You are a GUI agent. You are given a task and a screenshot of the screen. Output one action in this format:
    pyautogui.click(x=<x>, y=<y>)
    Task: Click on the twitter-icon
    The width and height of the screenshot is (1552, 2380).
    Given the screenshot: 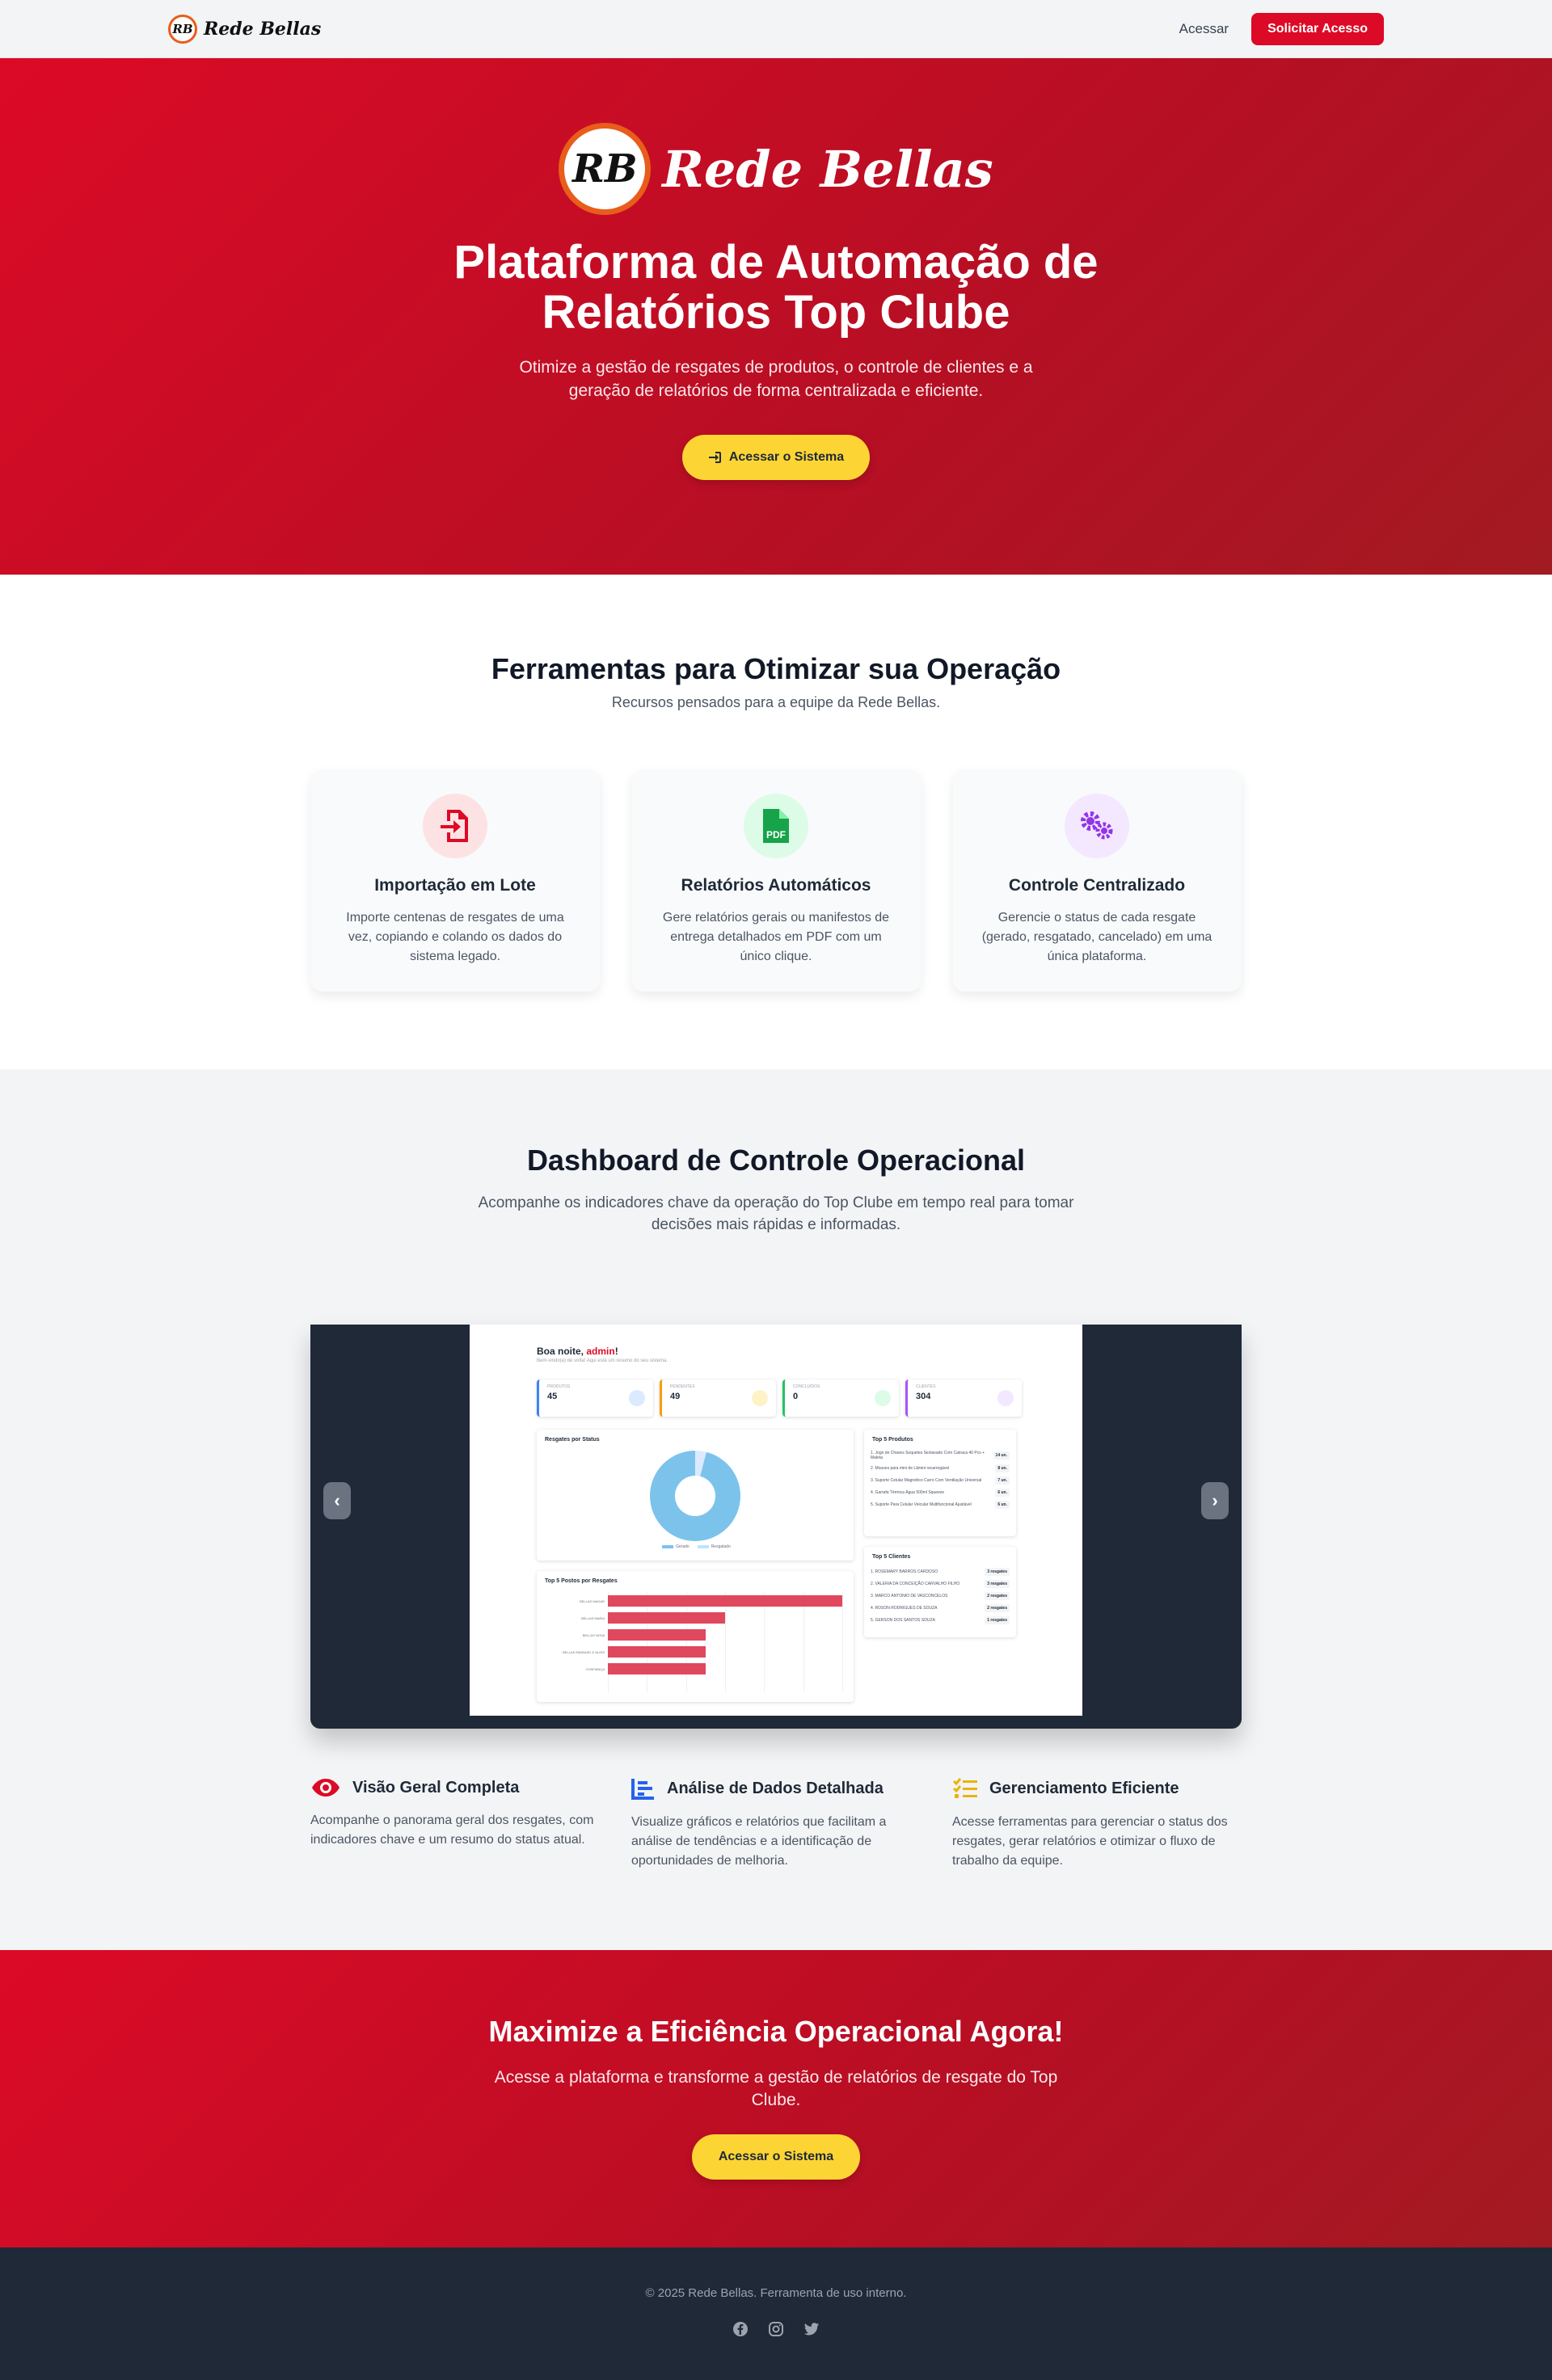 What is the action you would take?
    pyautogui.click(x=812, y=2329)
    